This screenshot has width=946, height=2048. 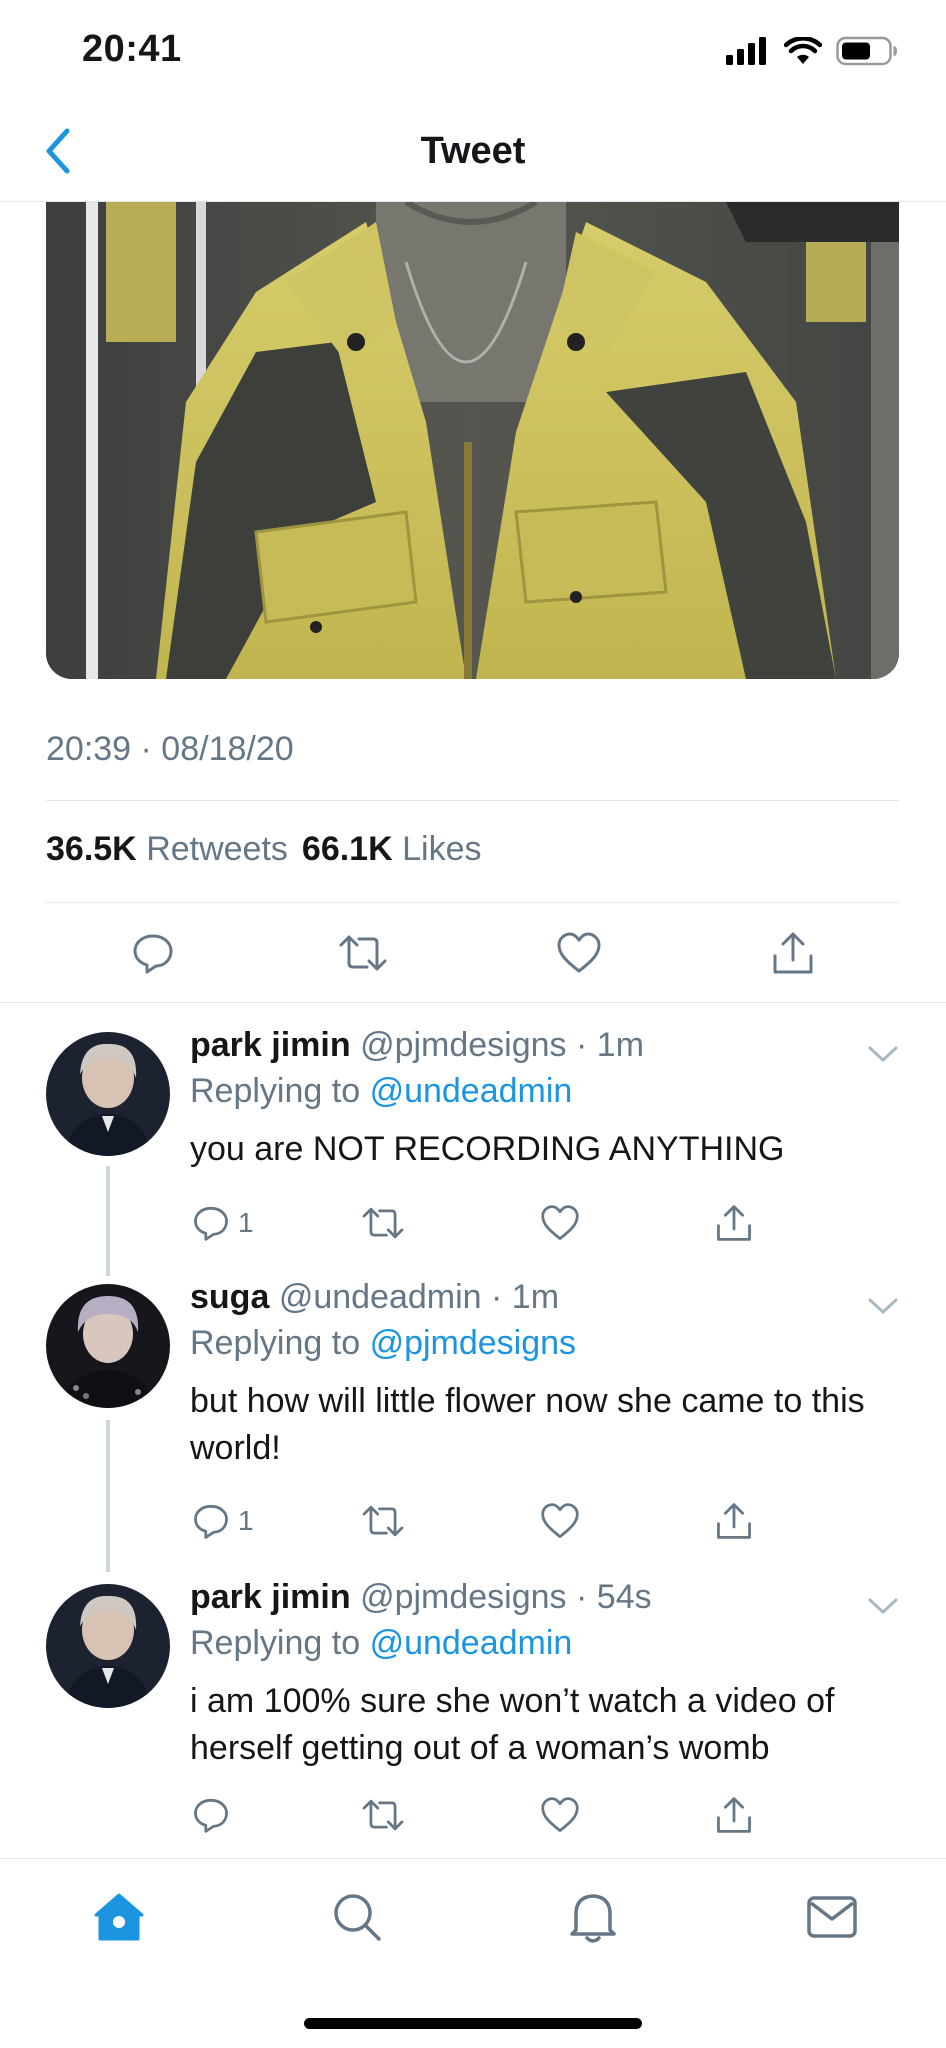 I want to click on home-indicator, so click(x=473, y=2023).